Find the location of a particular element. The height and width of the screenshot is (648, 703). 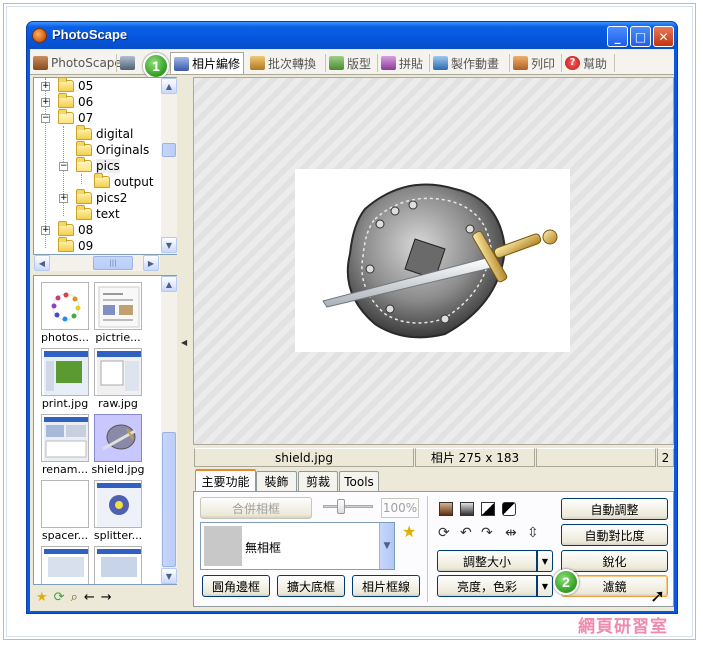

edit-tab-decoration: 裝飾 is located at coordinates (276, 481).